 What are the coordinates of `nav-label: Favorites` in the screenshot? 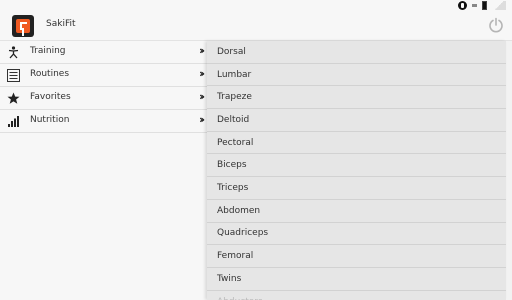 It's located at (50, 97).